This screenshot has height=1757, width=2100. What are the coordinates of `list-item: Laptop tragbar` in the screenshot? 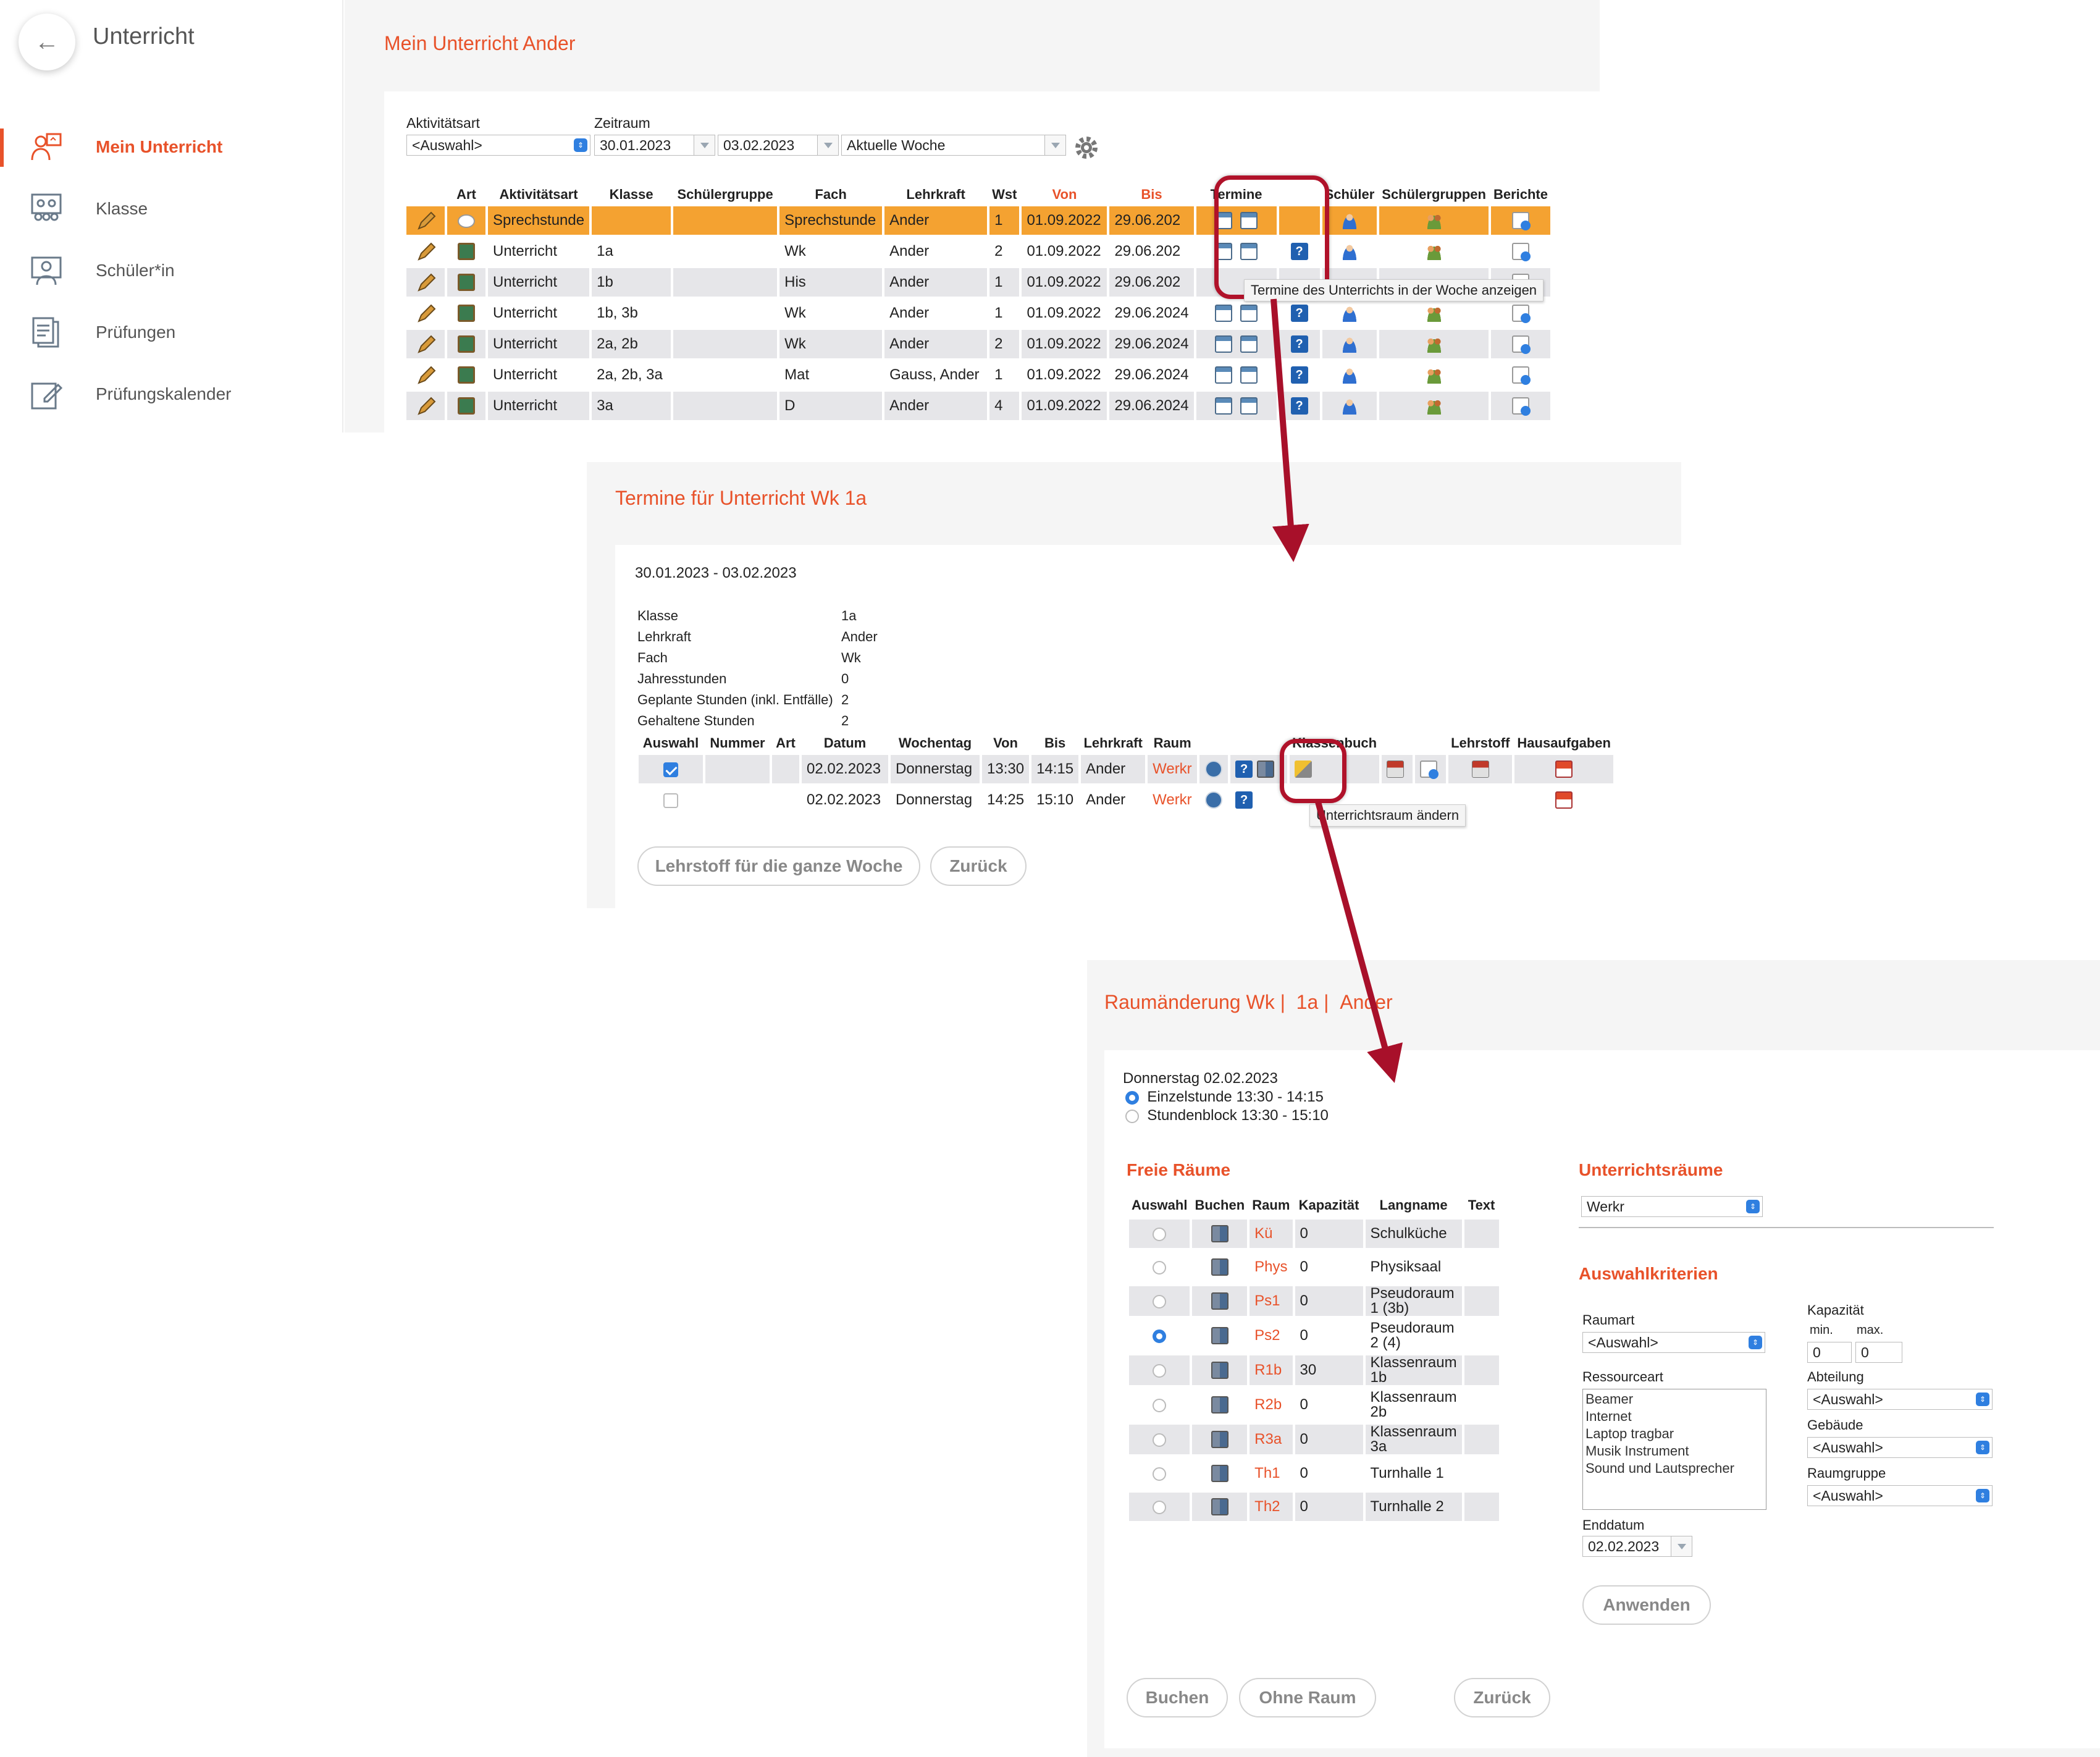 It's located at (1674, 1434).